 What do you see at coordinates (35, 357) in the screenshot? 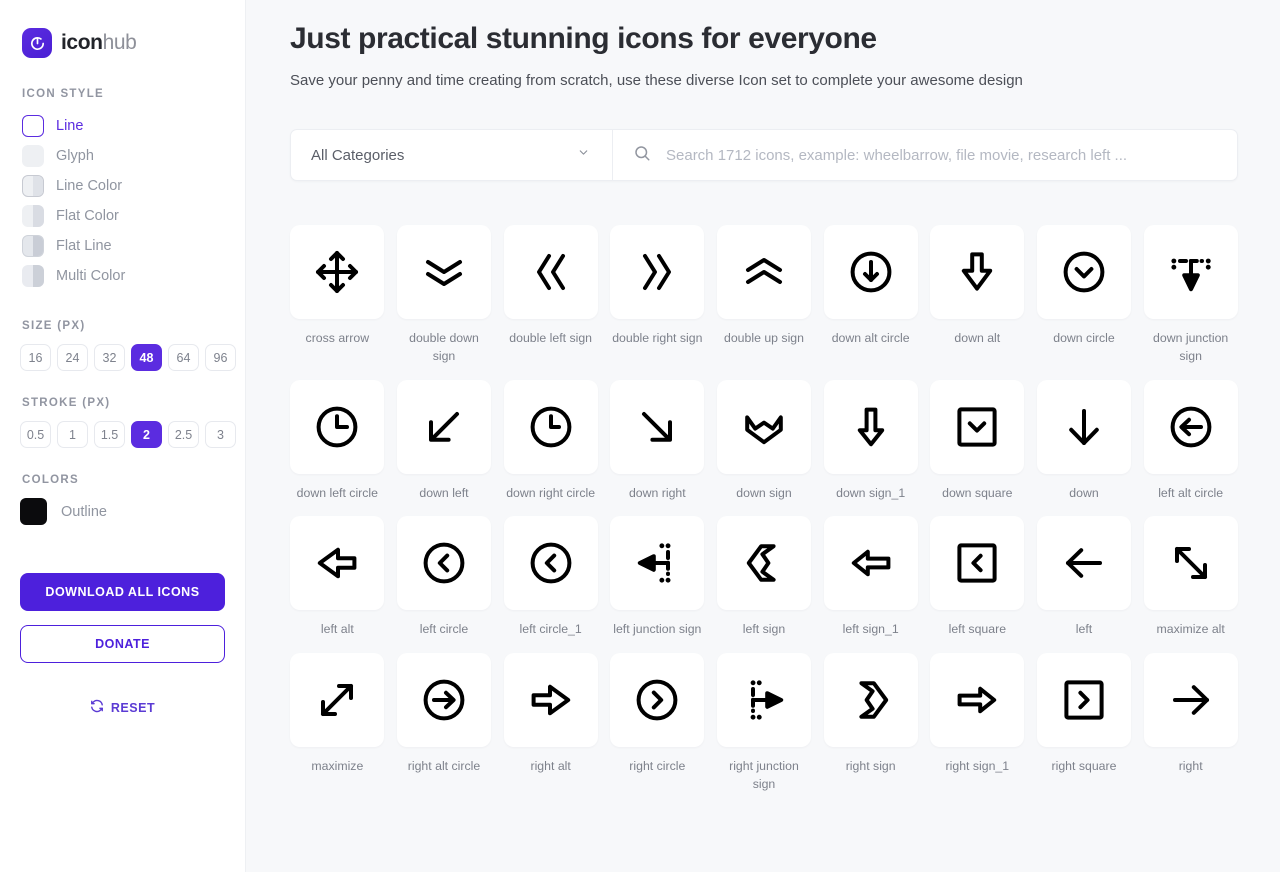
I see `size-chip-16: 16` at bounding box center [35, 357].